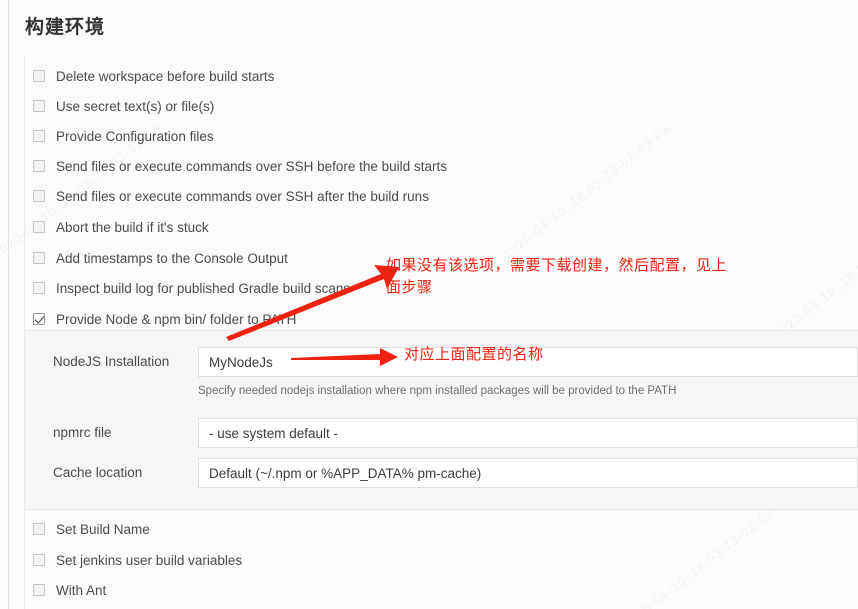 The image size is (858, 609). What do you see at coordinates (39, 288) in the screenshot?
I see `checkbox-inspect-build-log` at bounding box center [39, 288].